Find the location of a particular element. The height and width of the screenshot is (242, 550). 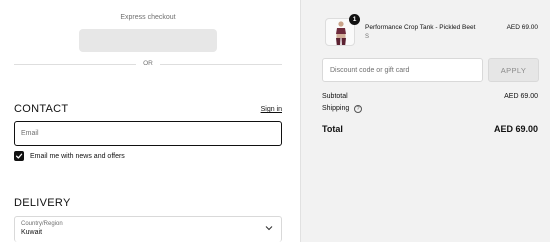

newsletter-label: Email me with news and offers is located at coordinates (77, 156).